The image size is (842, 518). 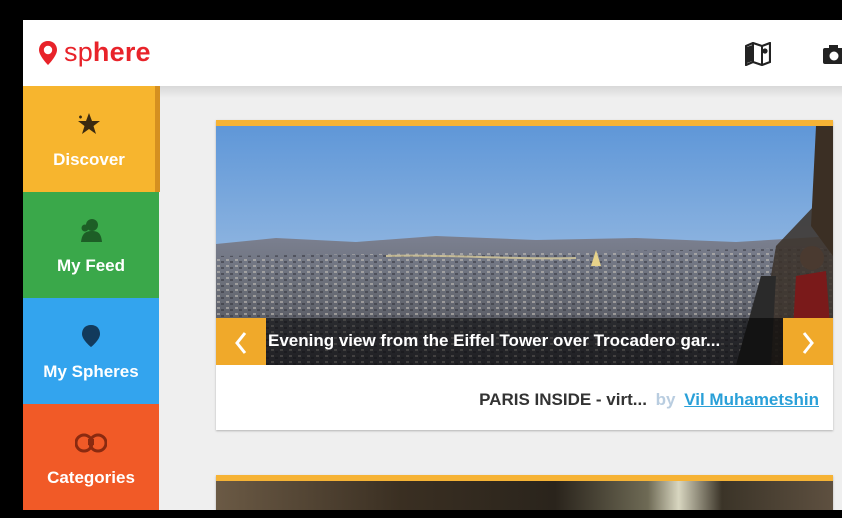 I want to click on next-button, so click(x=808, y=341).